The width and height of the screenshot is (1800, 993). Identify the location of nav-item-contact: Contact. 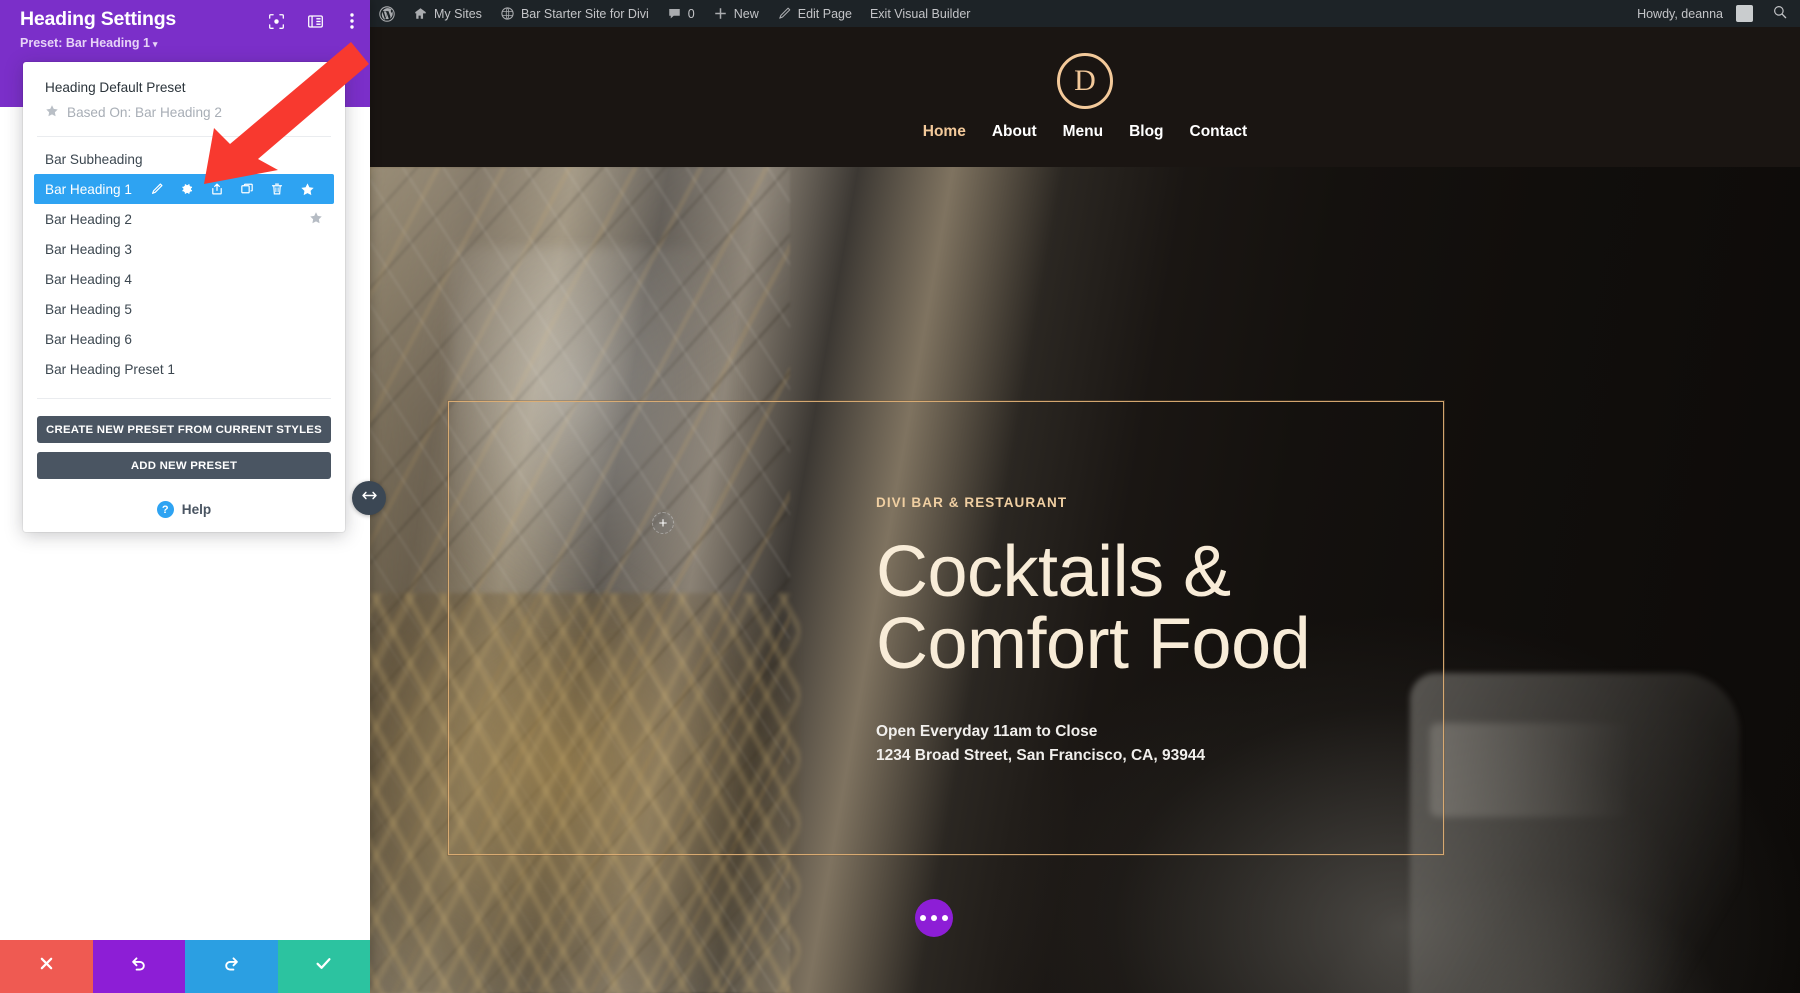
(1219, 132).